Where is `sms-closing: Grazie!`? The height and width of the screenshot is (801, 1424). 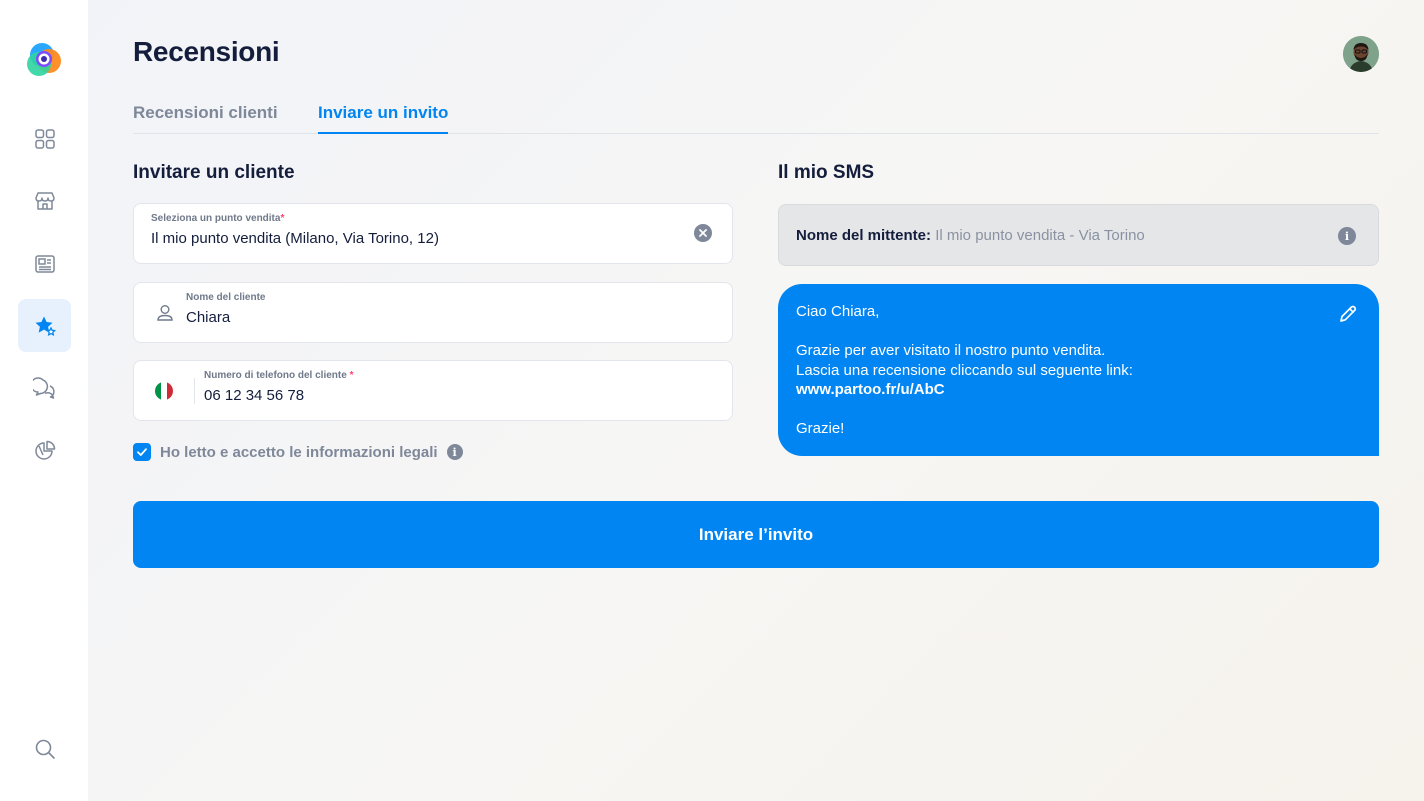
sms-closing: Grazie! is located at coordinates (820, 428).